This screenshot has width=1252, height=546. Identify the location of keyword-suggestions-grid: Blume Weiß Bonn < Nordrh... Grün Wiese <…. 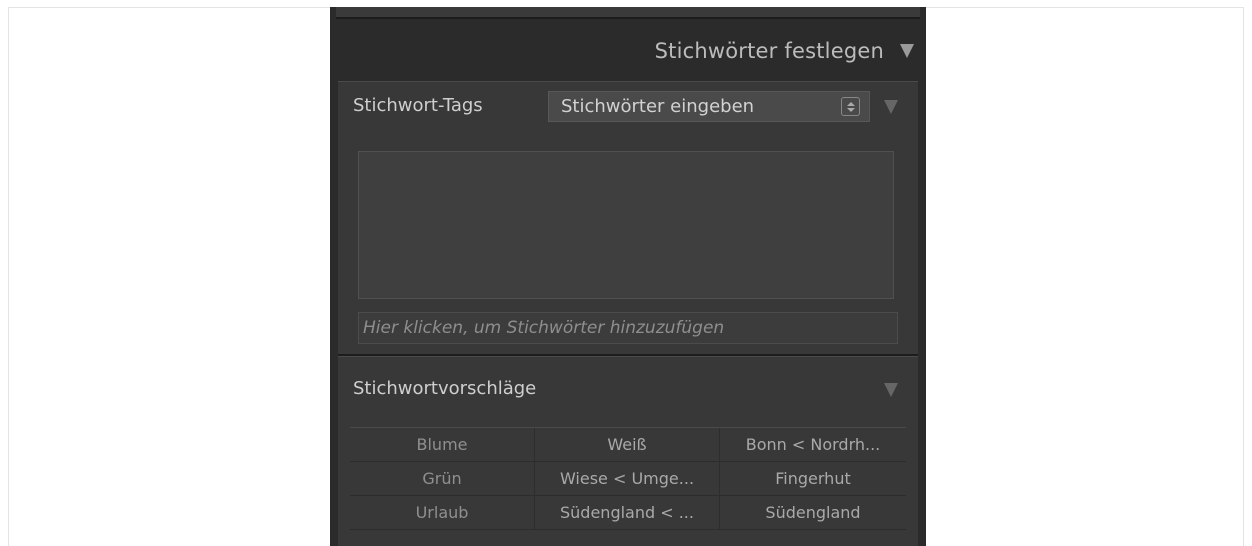
(628, 478).